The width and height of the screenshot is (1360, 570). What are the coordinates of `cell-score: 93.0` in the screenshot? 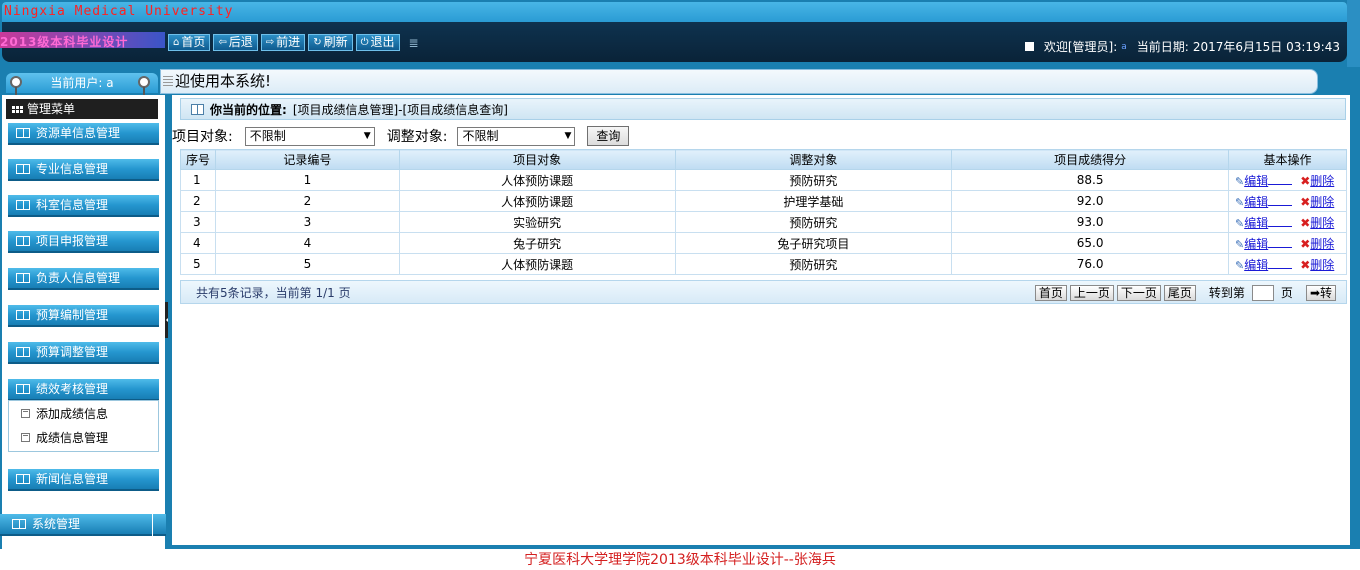 It's located at (1090, 222).